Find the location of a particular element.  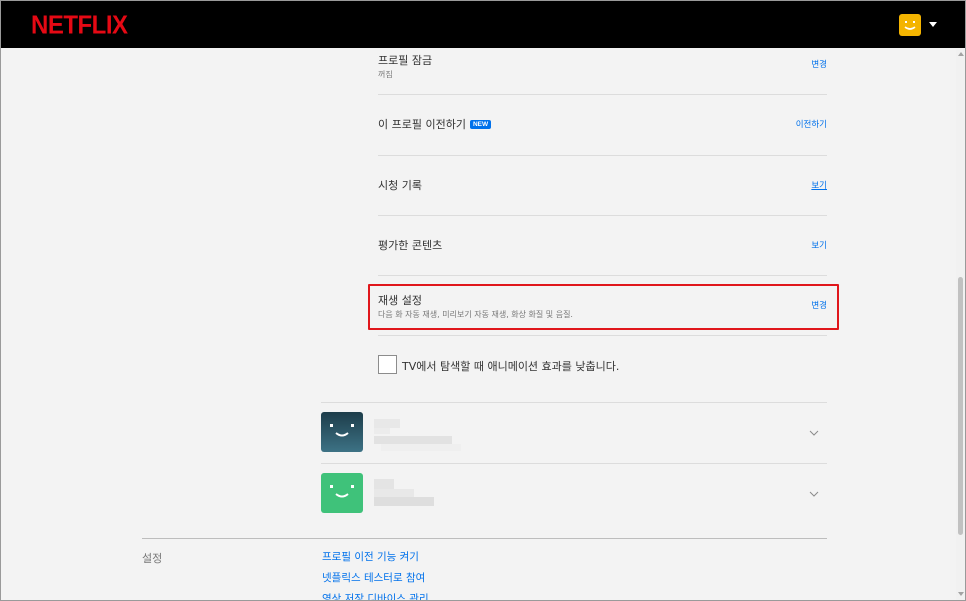

settings-heading: 설정 is located at coordinates (152, 558).